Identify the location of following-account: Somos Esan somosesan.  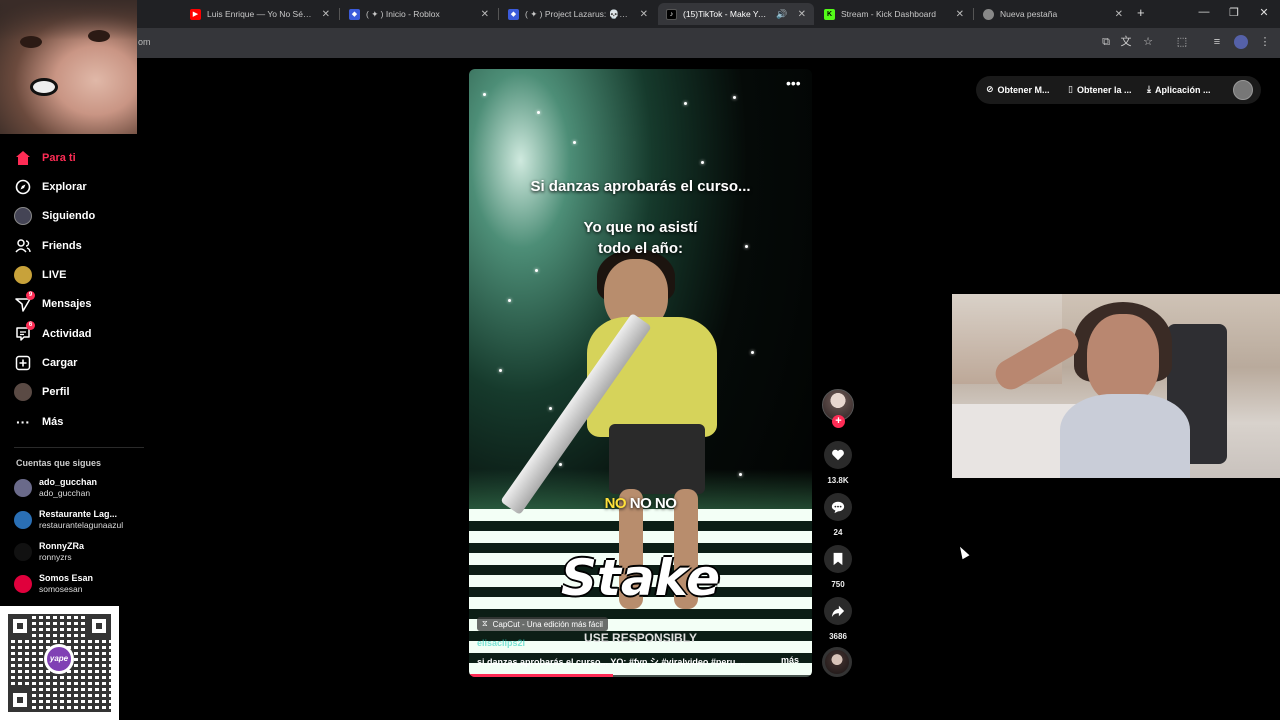
(53, 584).